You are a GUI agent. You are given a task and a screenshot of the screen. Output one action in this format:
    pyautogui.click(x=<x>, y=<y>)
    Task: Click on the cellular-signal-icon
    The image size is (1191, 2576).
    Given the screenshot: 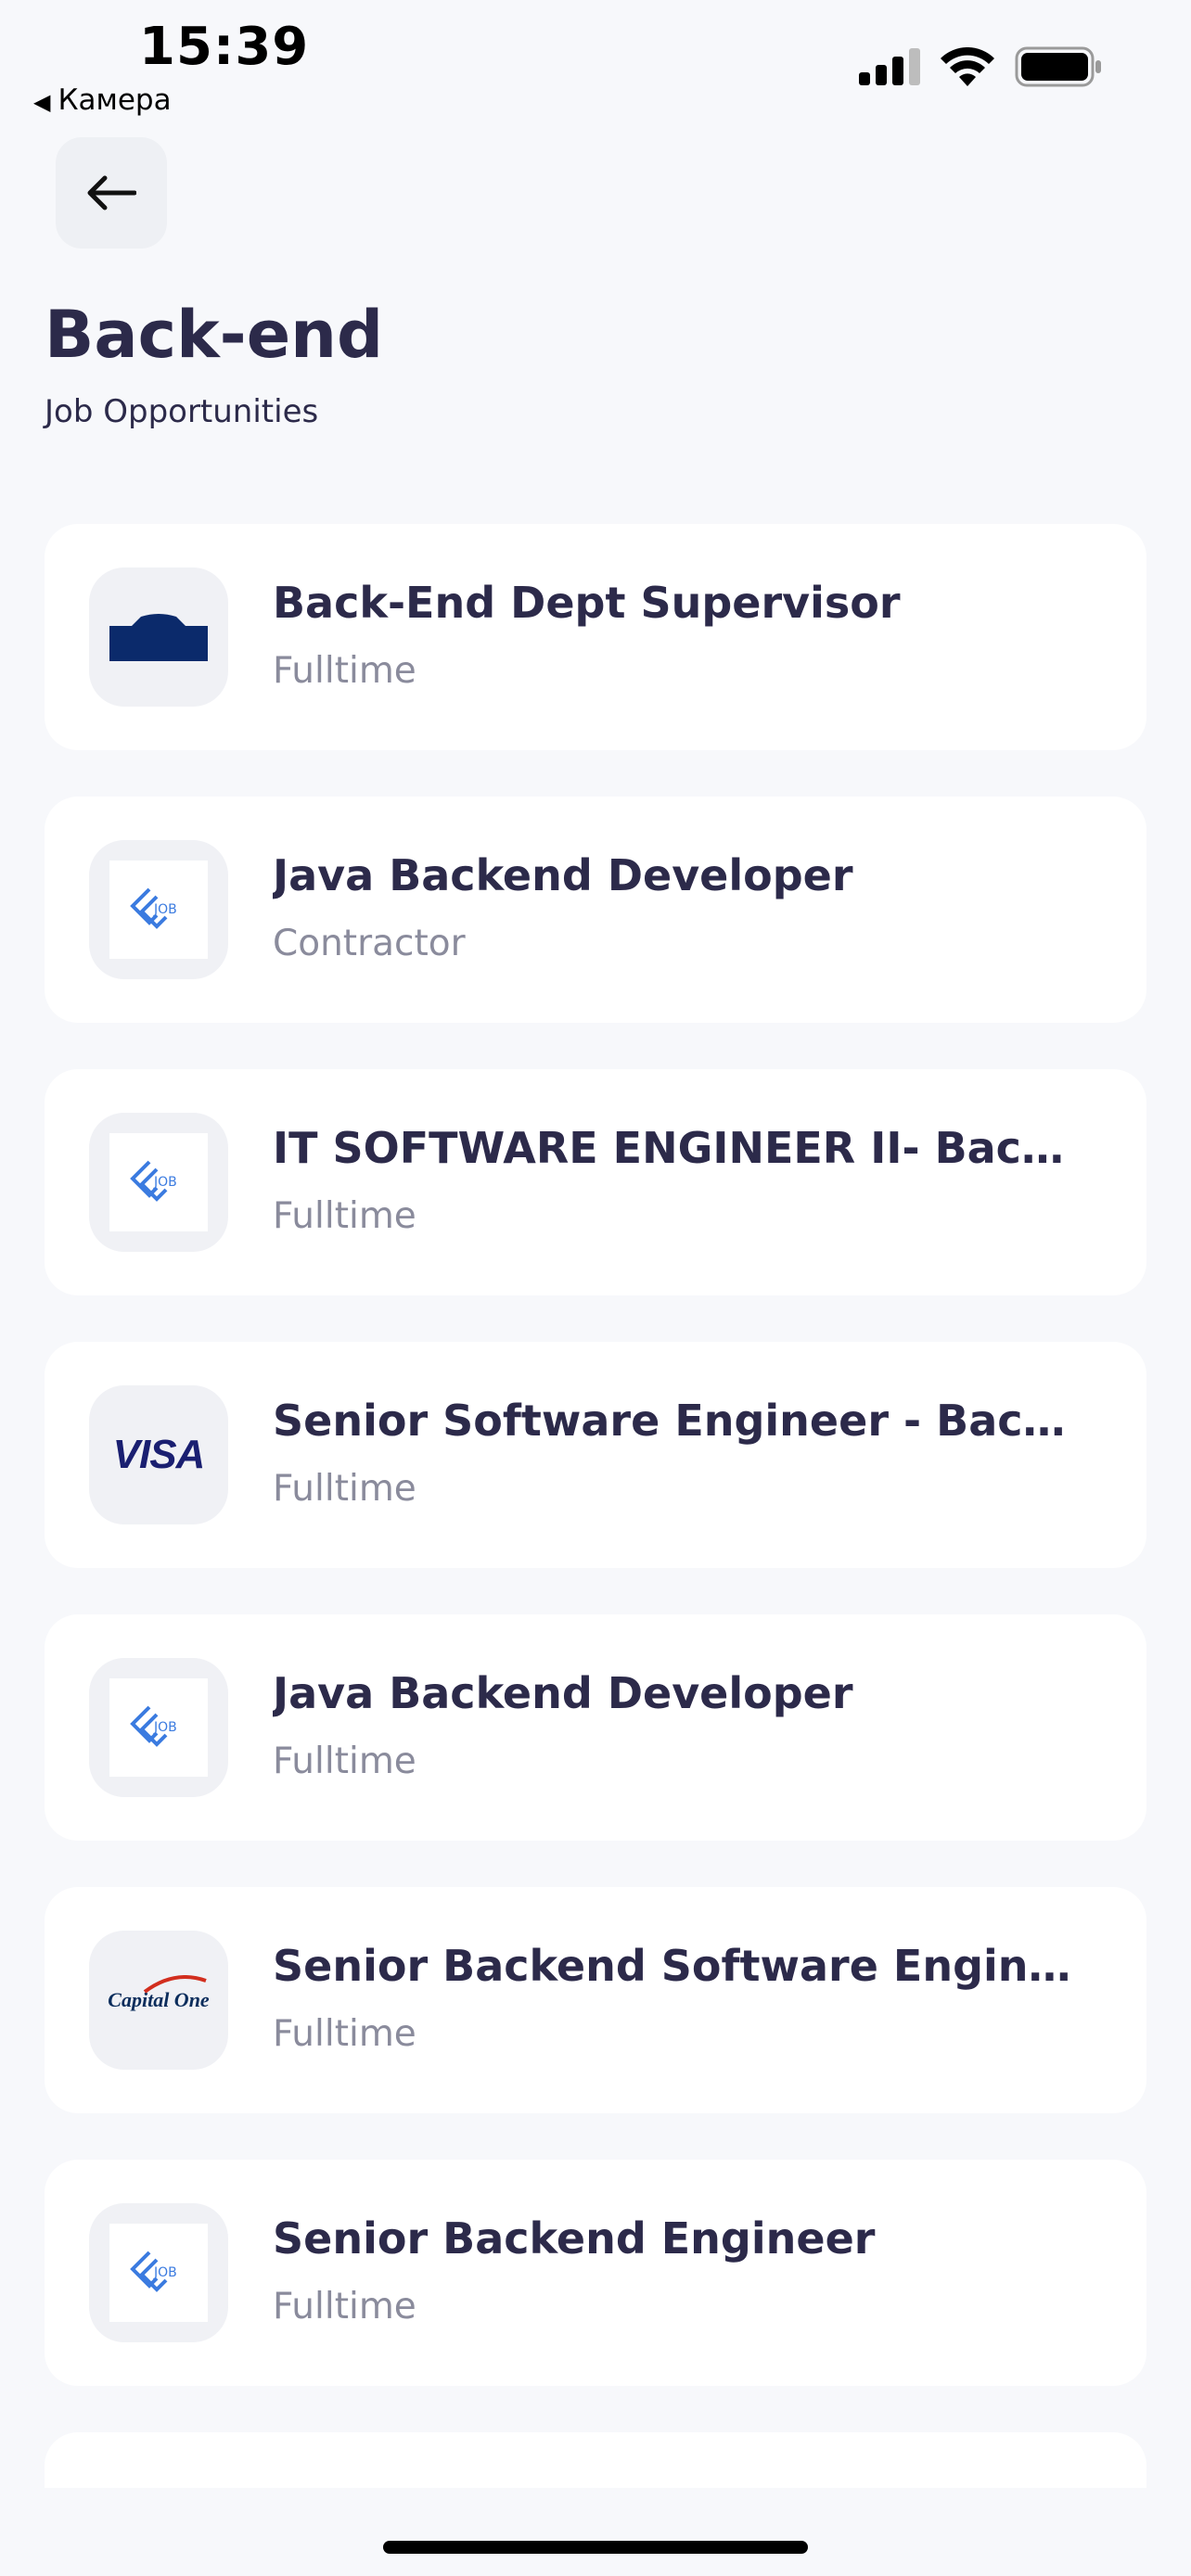 What is the action you would take?
    pyautogui.click(x=889, y=66)
    